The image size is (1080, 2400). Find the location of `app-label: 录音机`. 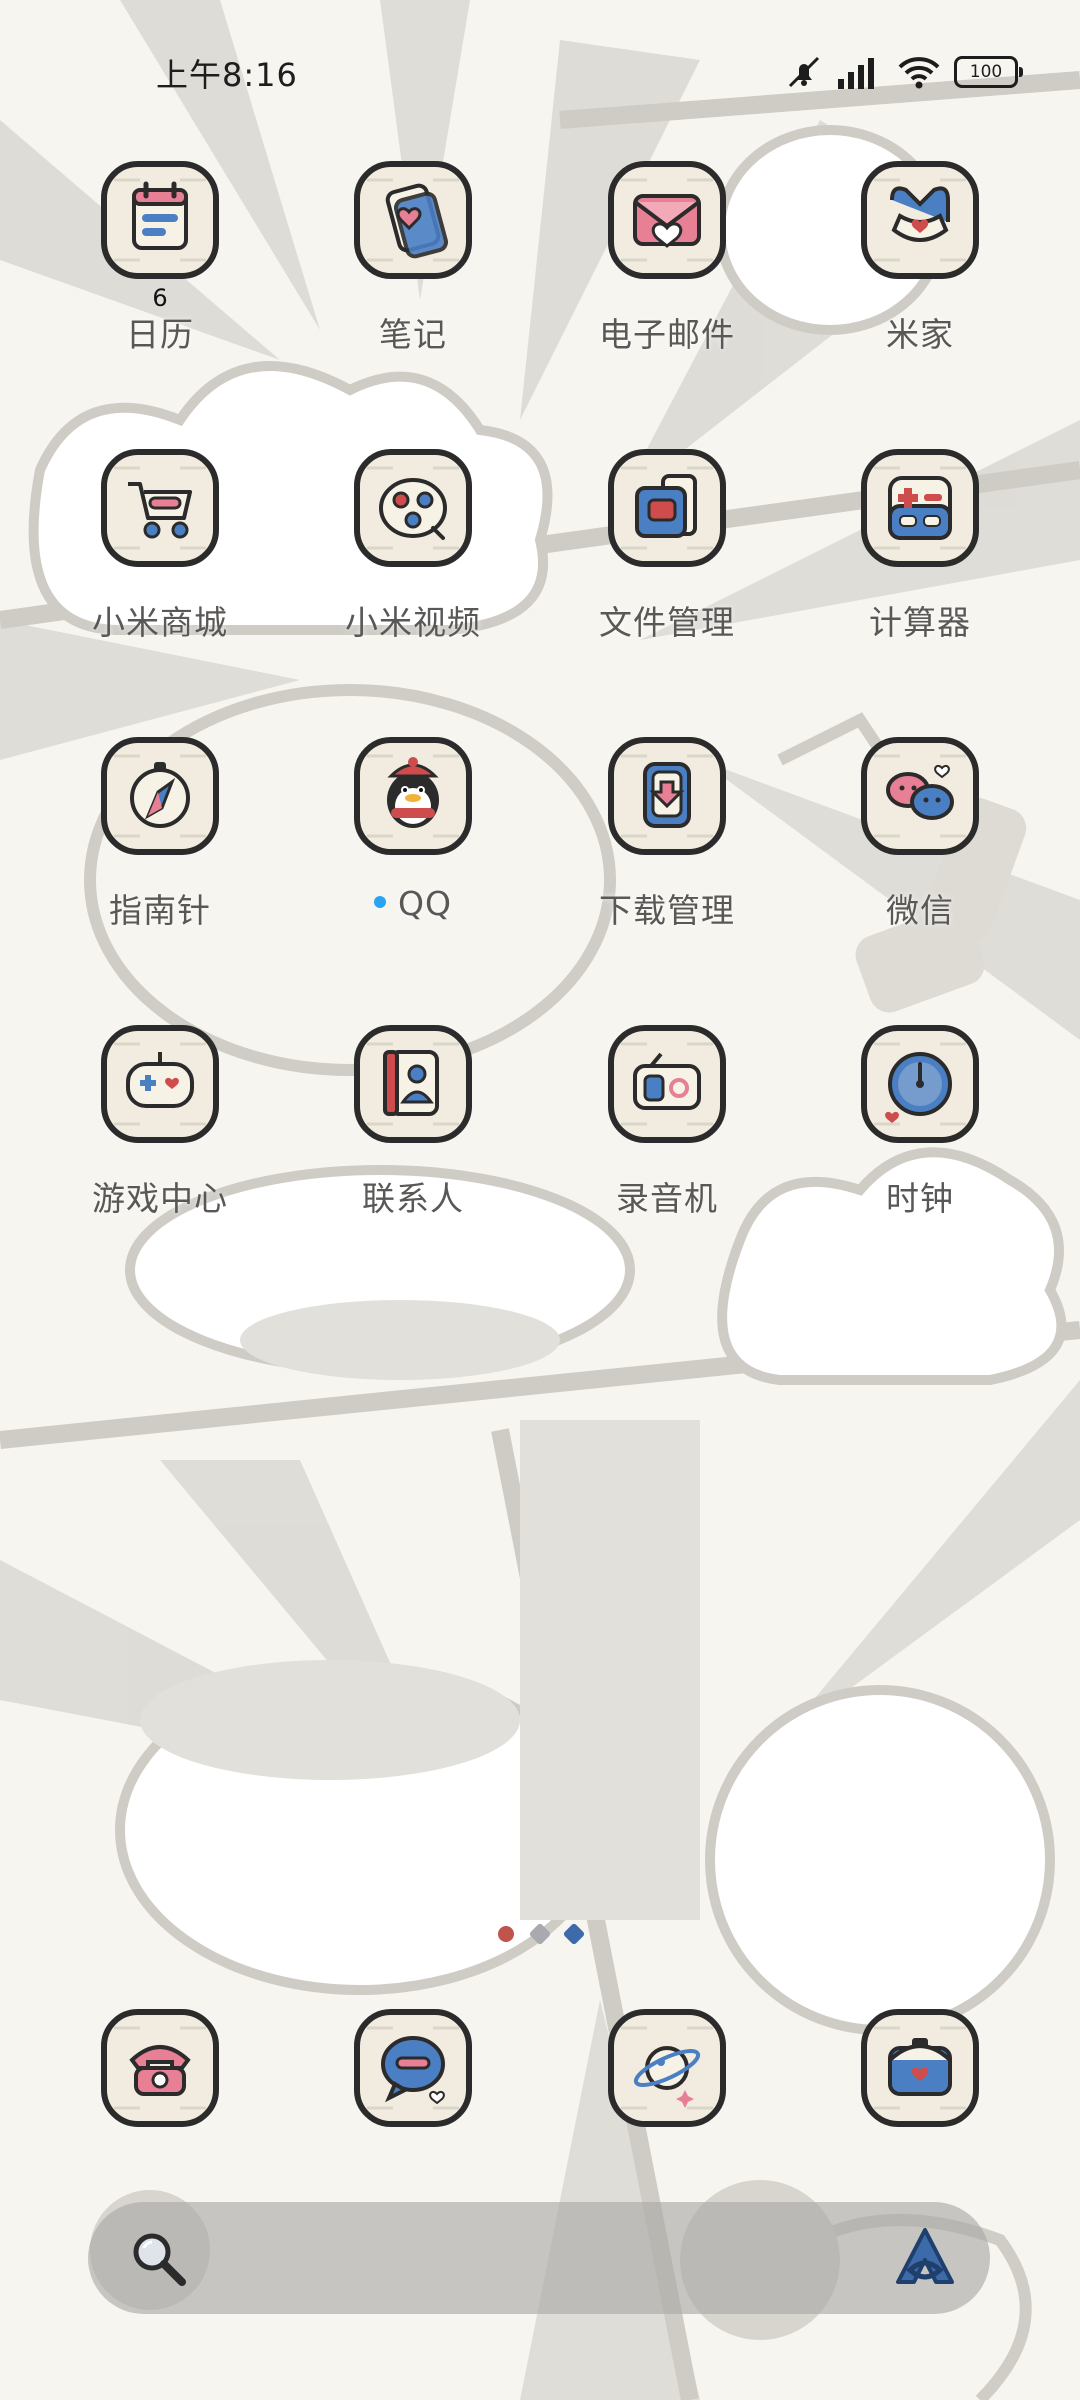

app-label: 录音机 is located at coordinates (667, 1196).